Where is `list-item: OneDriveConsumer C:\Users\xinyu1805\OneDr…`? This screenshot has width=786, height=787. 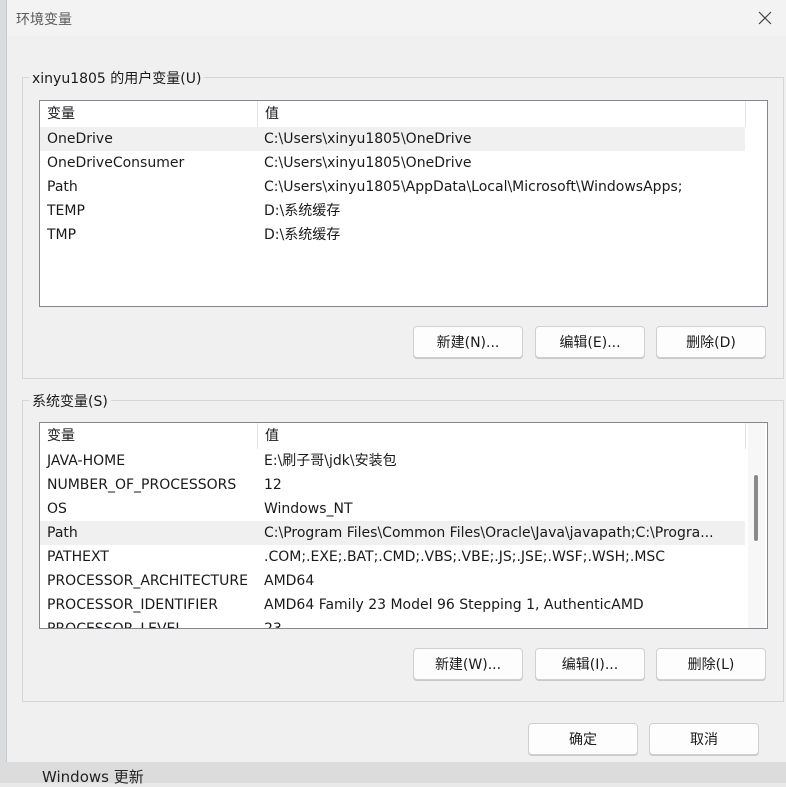 list-item: OneDriveConsumer C:\Users\xinyu1805\OneDr… is located at coordinates (392, 163).